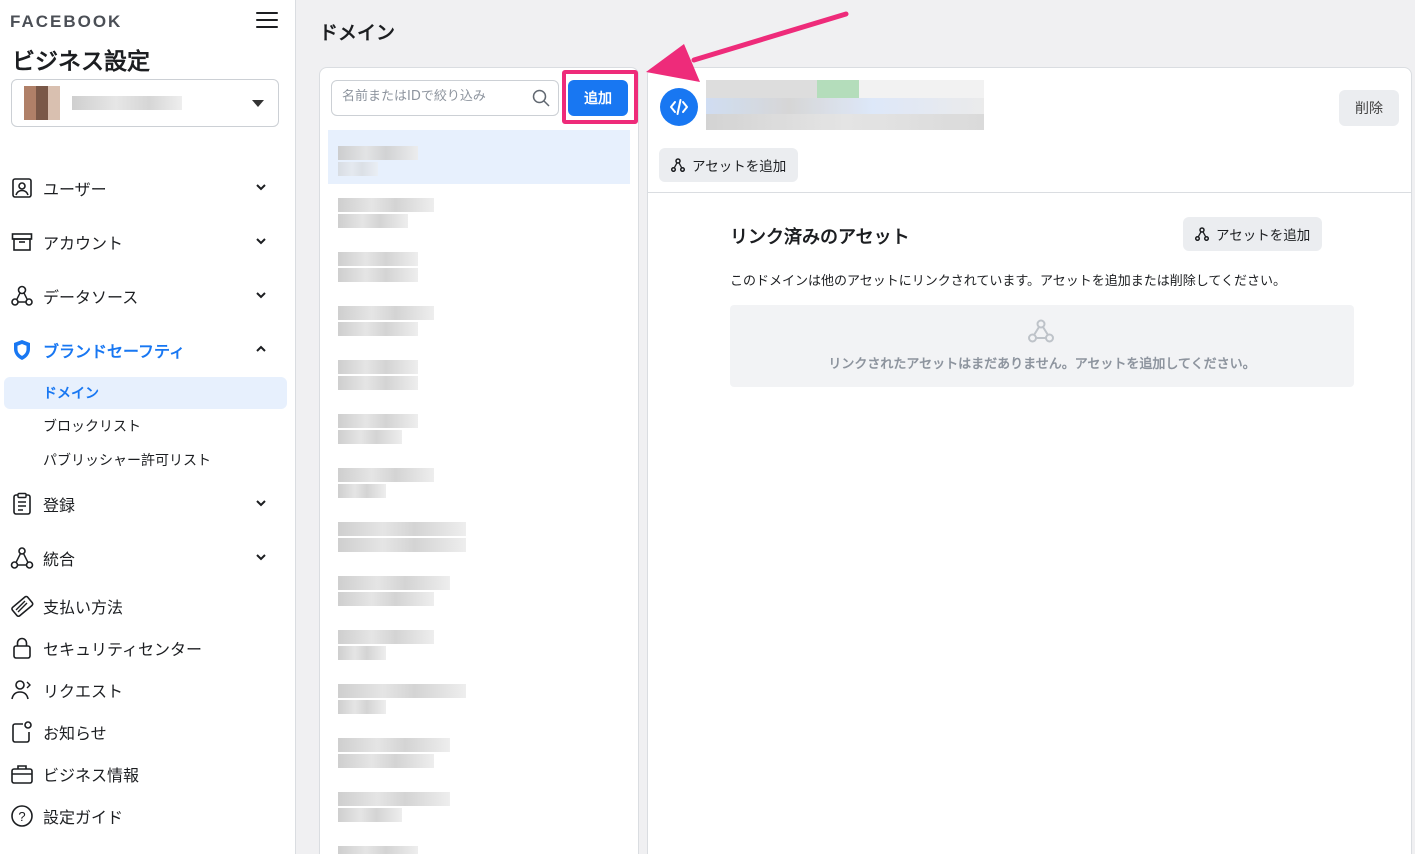  I want to click on search-box, so click(445, 98).